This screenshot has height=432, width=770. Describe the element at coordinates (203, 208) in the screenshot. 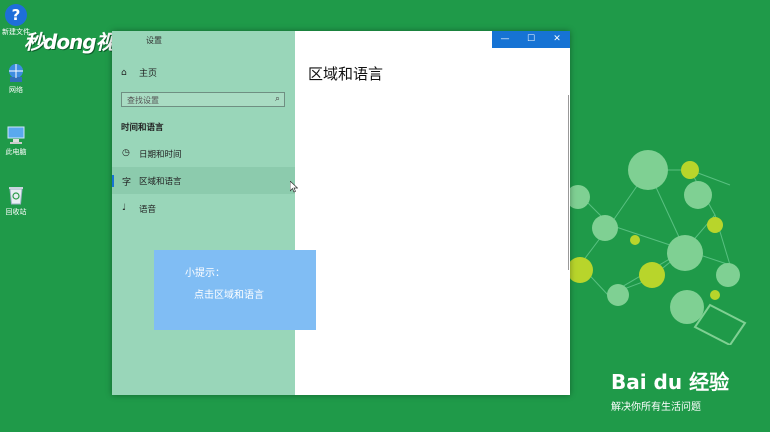

I see `sidebar-item-speech: ♩ 语音` at that location.